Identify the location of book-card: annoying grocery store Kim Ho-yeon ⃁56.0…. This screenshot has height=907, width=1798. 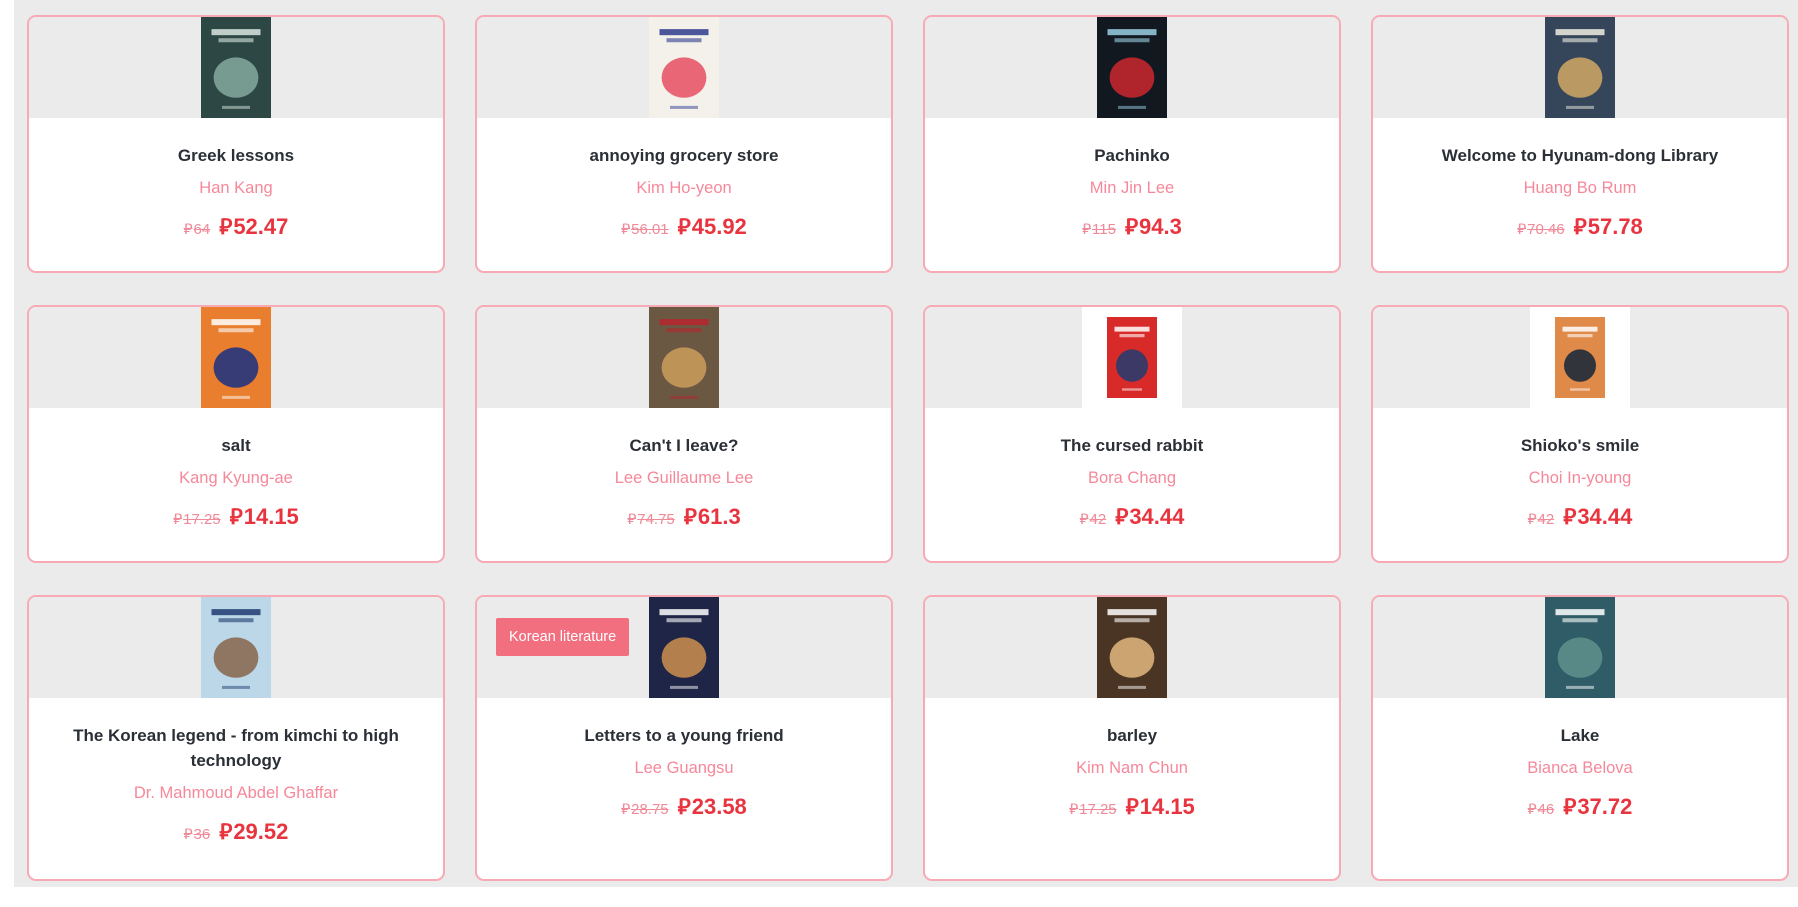
(684, 144).